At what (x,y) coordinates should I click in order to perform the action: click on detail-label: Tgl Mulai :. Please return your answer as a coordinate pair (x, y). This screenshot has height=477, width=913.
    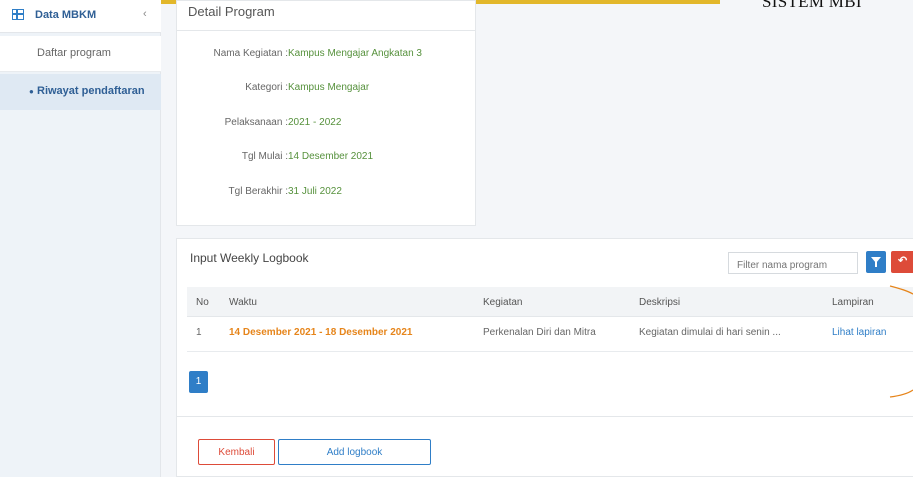
    Looking at the image, I should click on (264, 156).